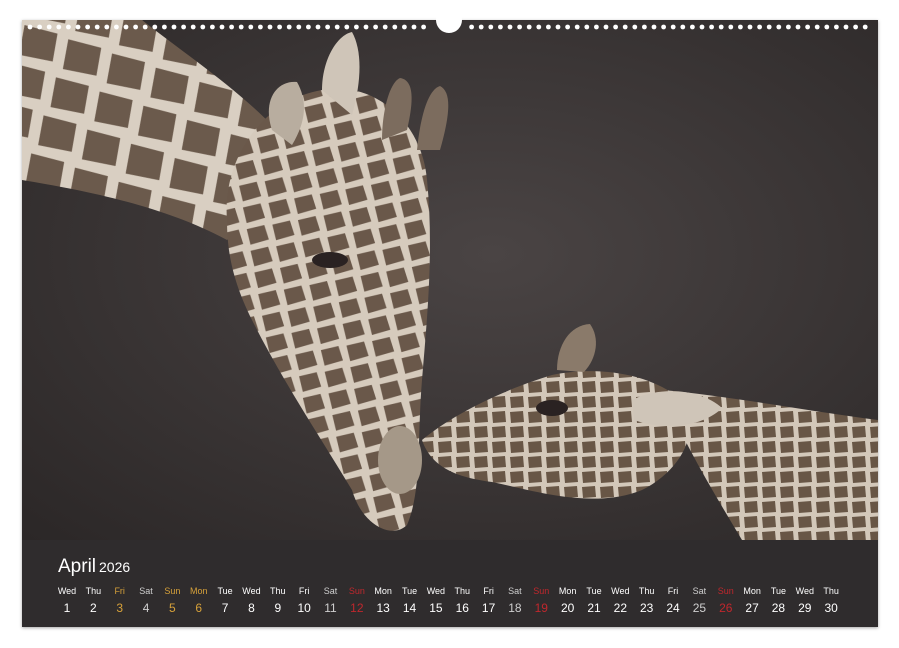 Image resolution: width=899 pixels, height=648 pixels. I want to click on day-cell: Mon27, so click(752, 600).